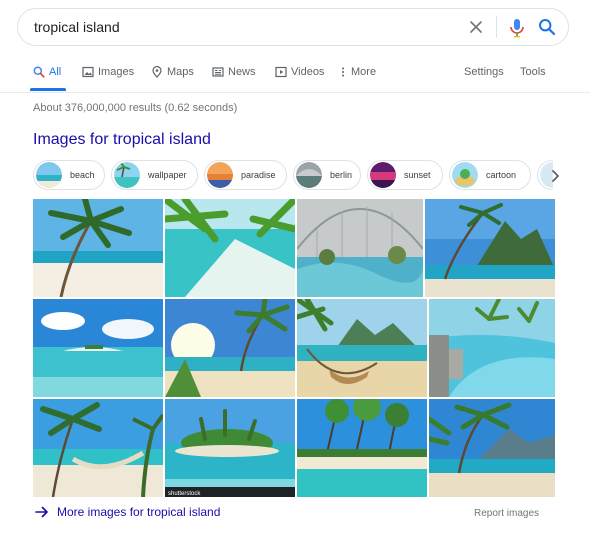 This screenshot has width=590, height=552. Describe the element at coordinates (230, 448) in the screenshot. I see `image-result: shutterstock` at that location.